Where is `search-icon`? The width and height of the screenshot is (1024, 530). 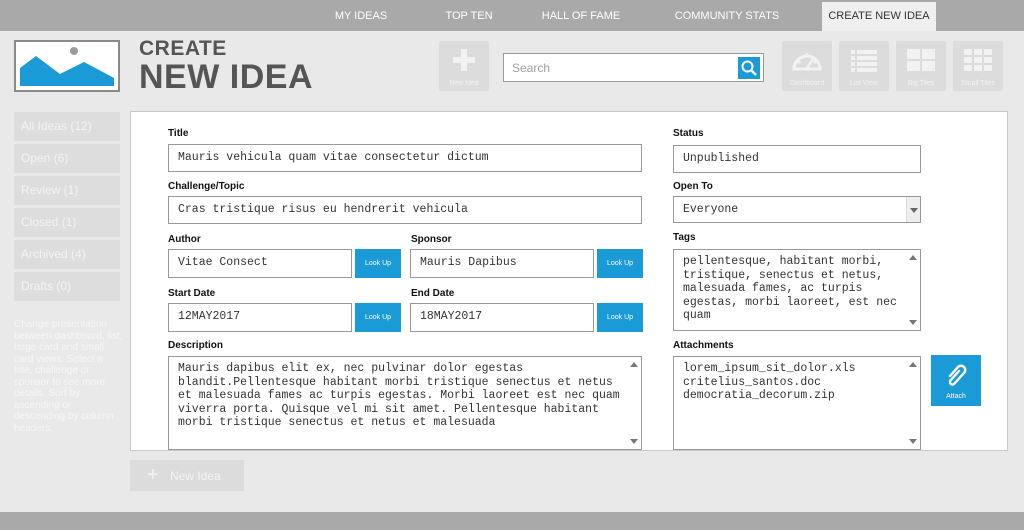 search-icon is located at coordinates (749, 68).